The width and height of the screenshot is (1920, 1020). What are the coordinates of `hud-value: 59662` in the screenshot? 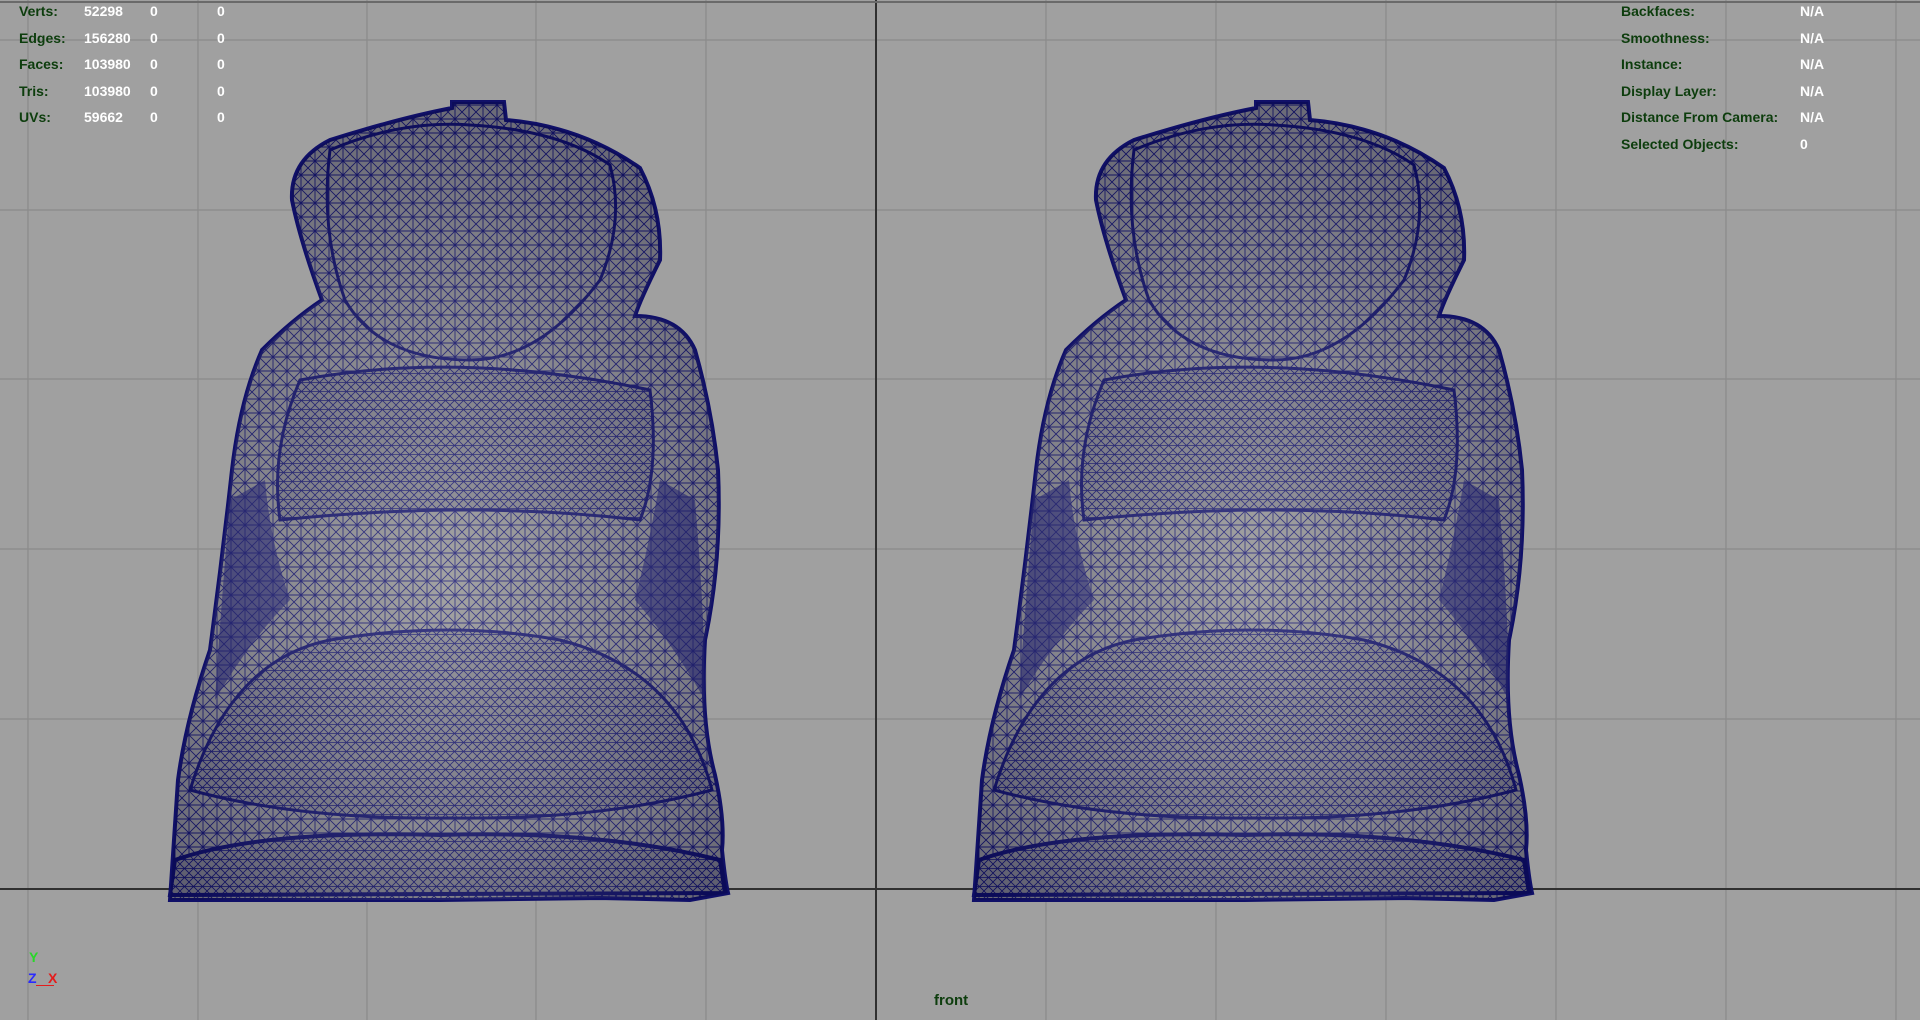 It's located at (103, 117).